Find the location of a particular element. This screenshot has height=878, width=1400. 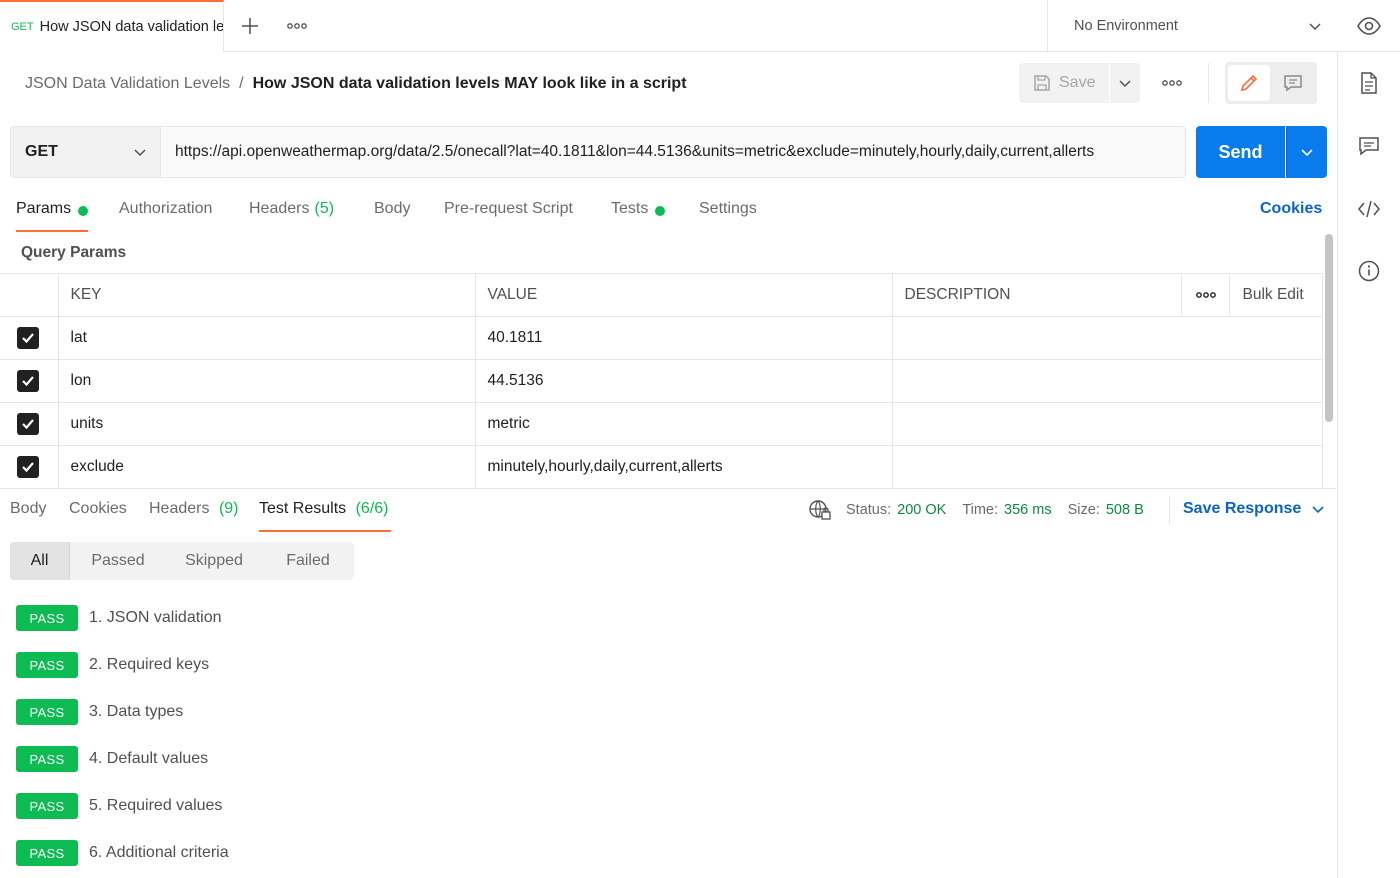

param-value: 44.5136 is located at coordinates (683, 381).